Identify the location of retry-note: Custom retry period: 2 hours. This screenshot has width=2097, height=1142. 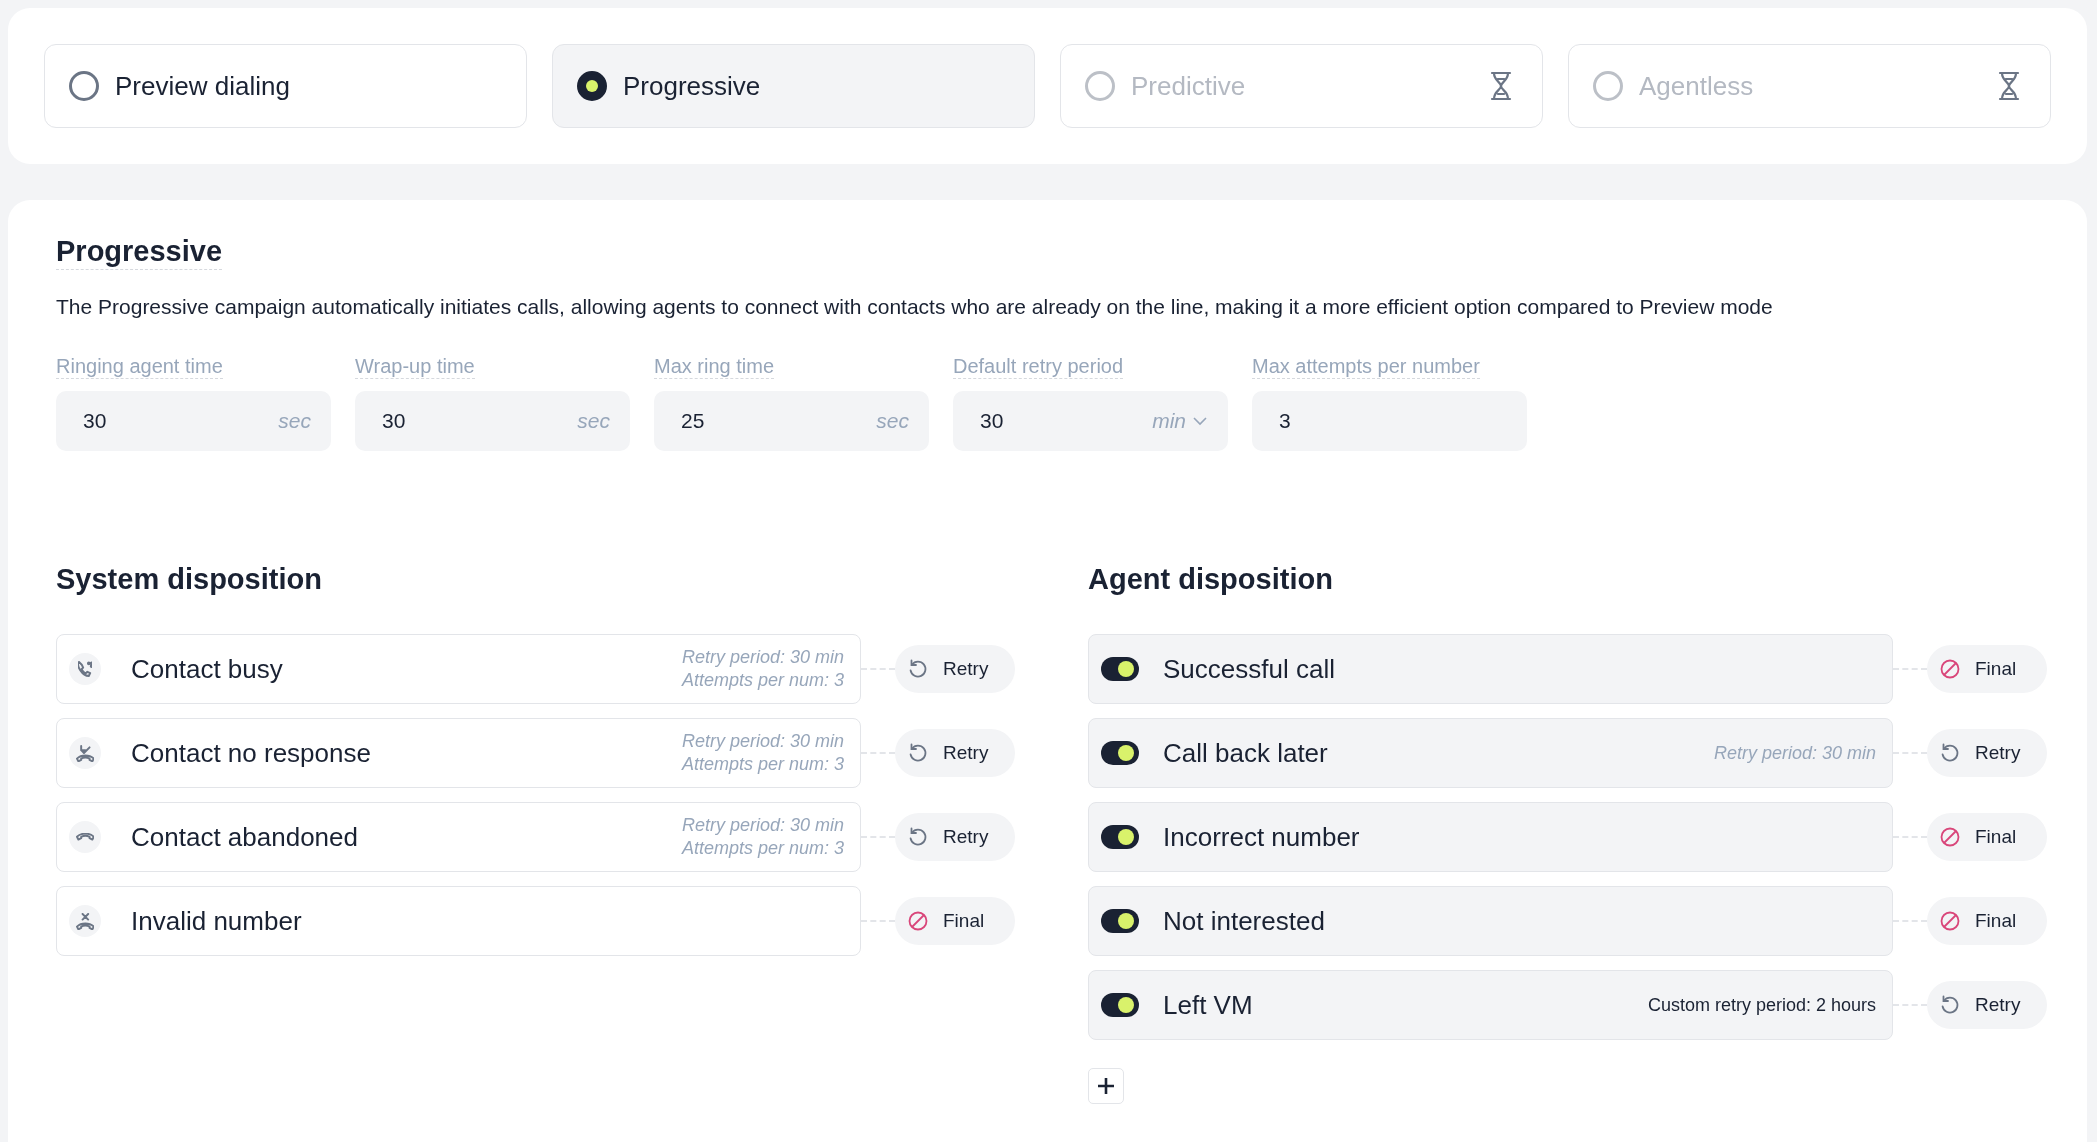
(1761, 1005).